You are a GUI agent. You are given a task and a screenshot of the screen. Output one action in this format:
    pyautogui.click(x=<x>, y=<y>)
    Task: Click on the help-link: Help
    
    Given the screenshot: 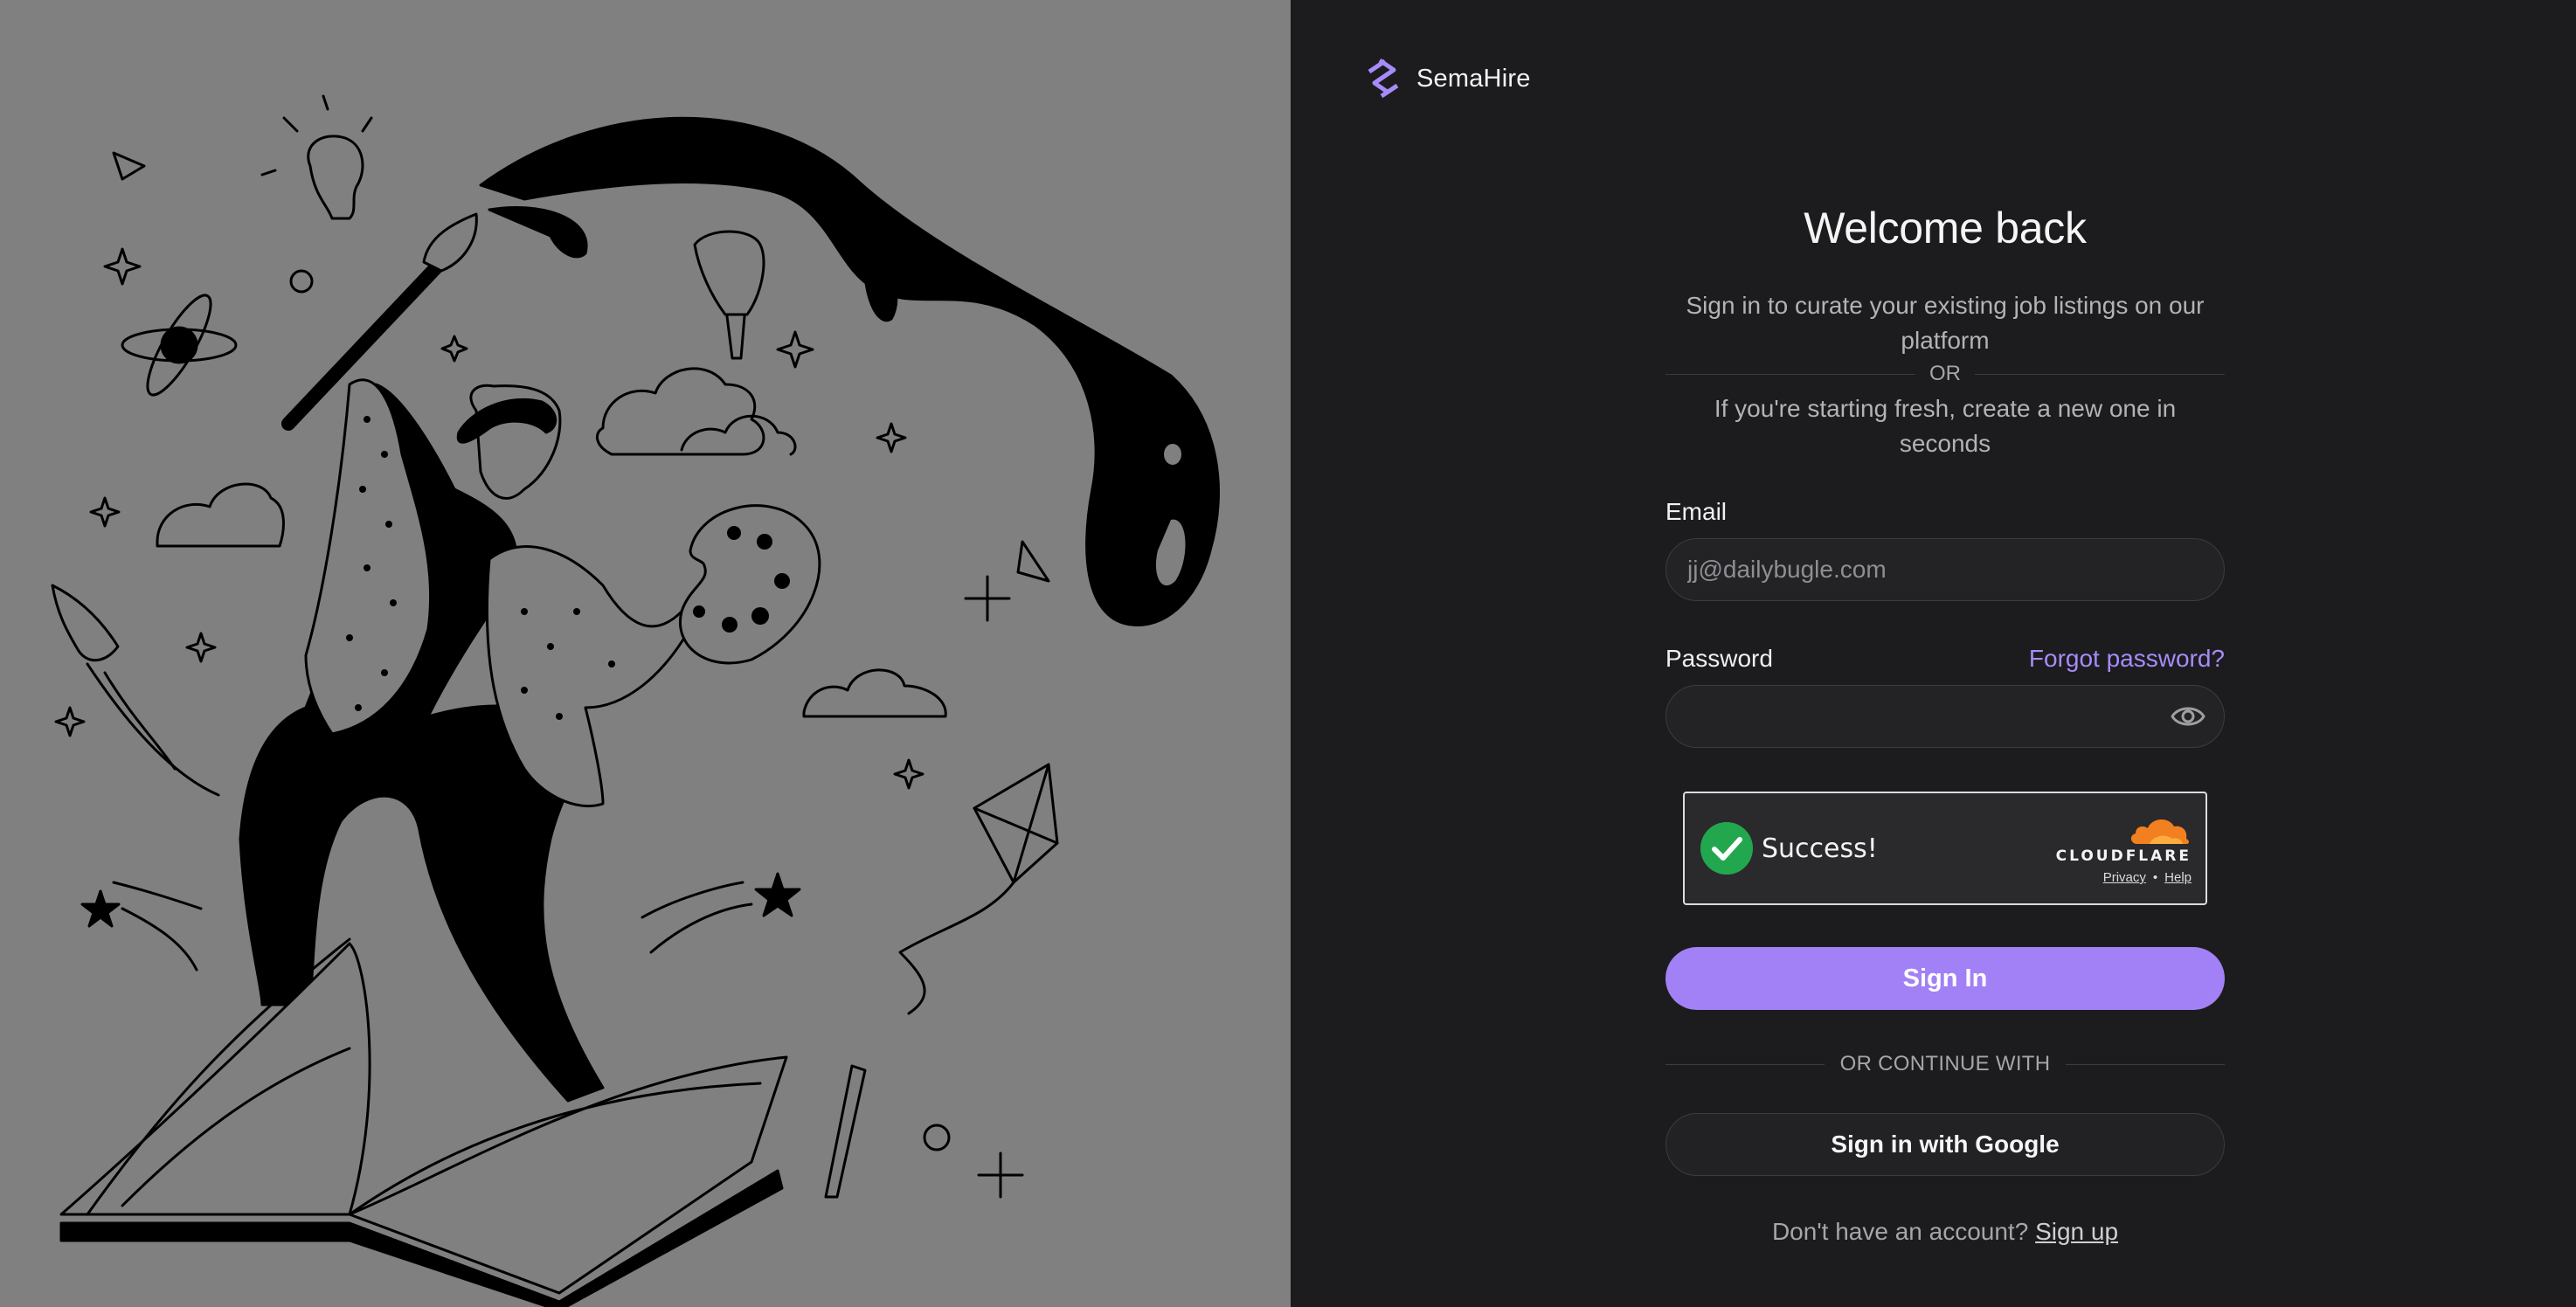 What is the action you would take?
    pyautogui.click(x=2178, y=877)
    